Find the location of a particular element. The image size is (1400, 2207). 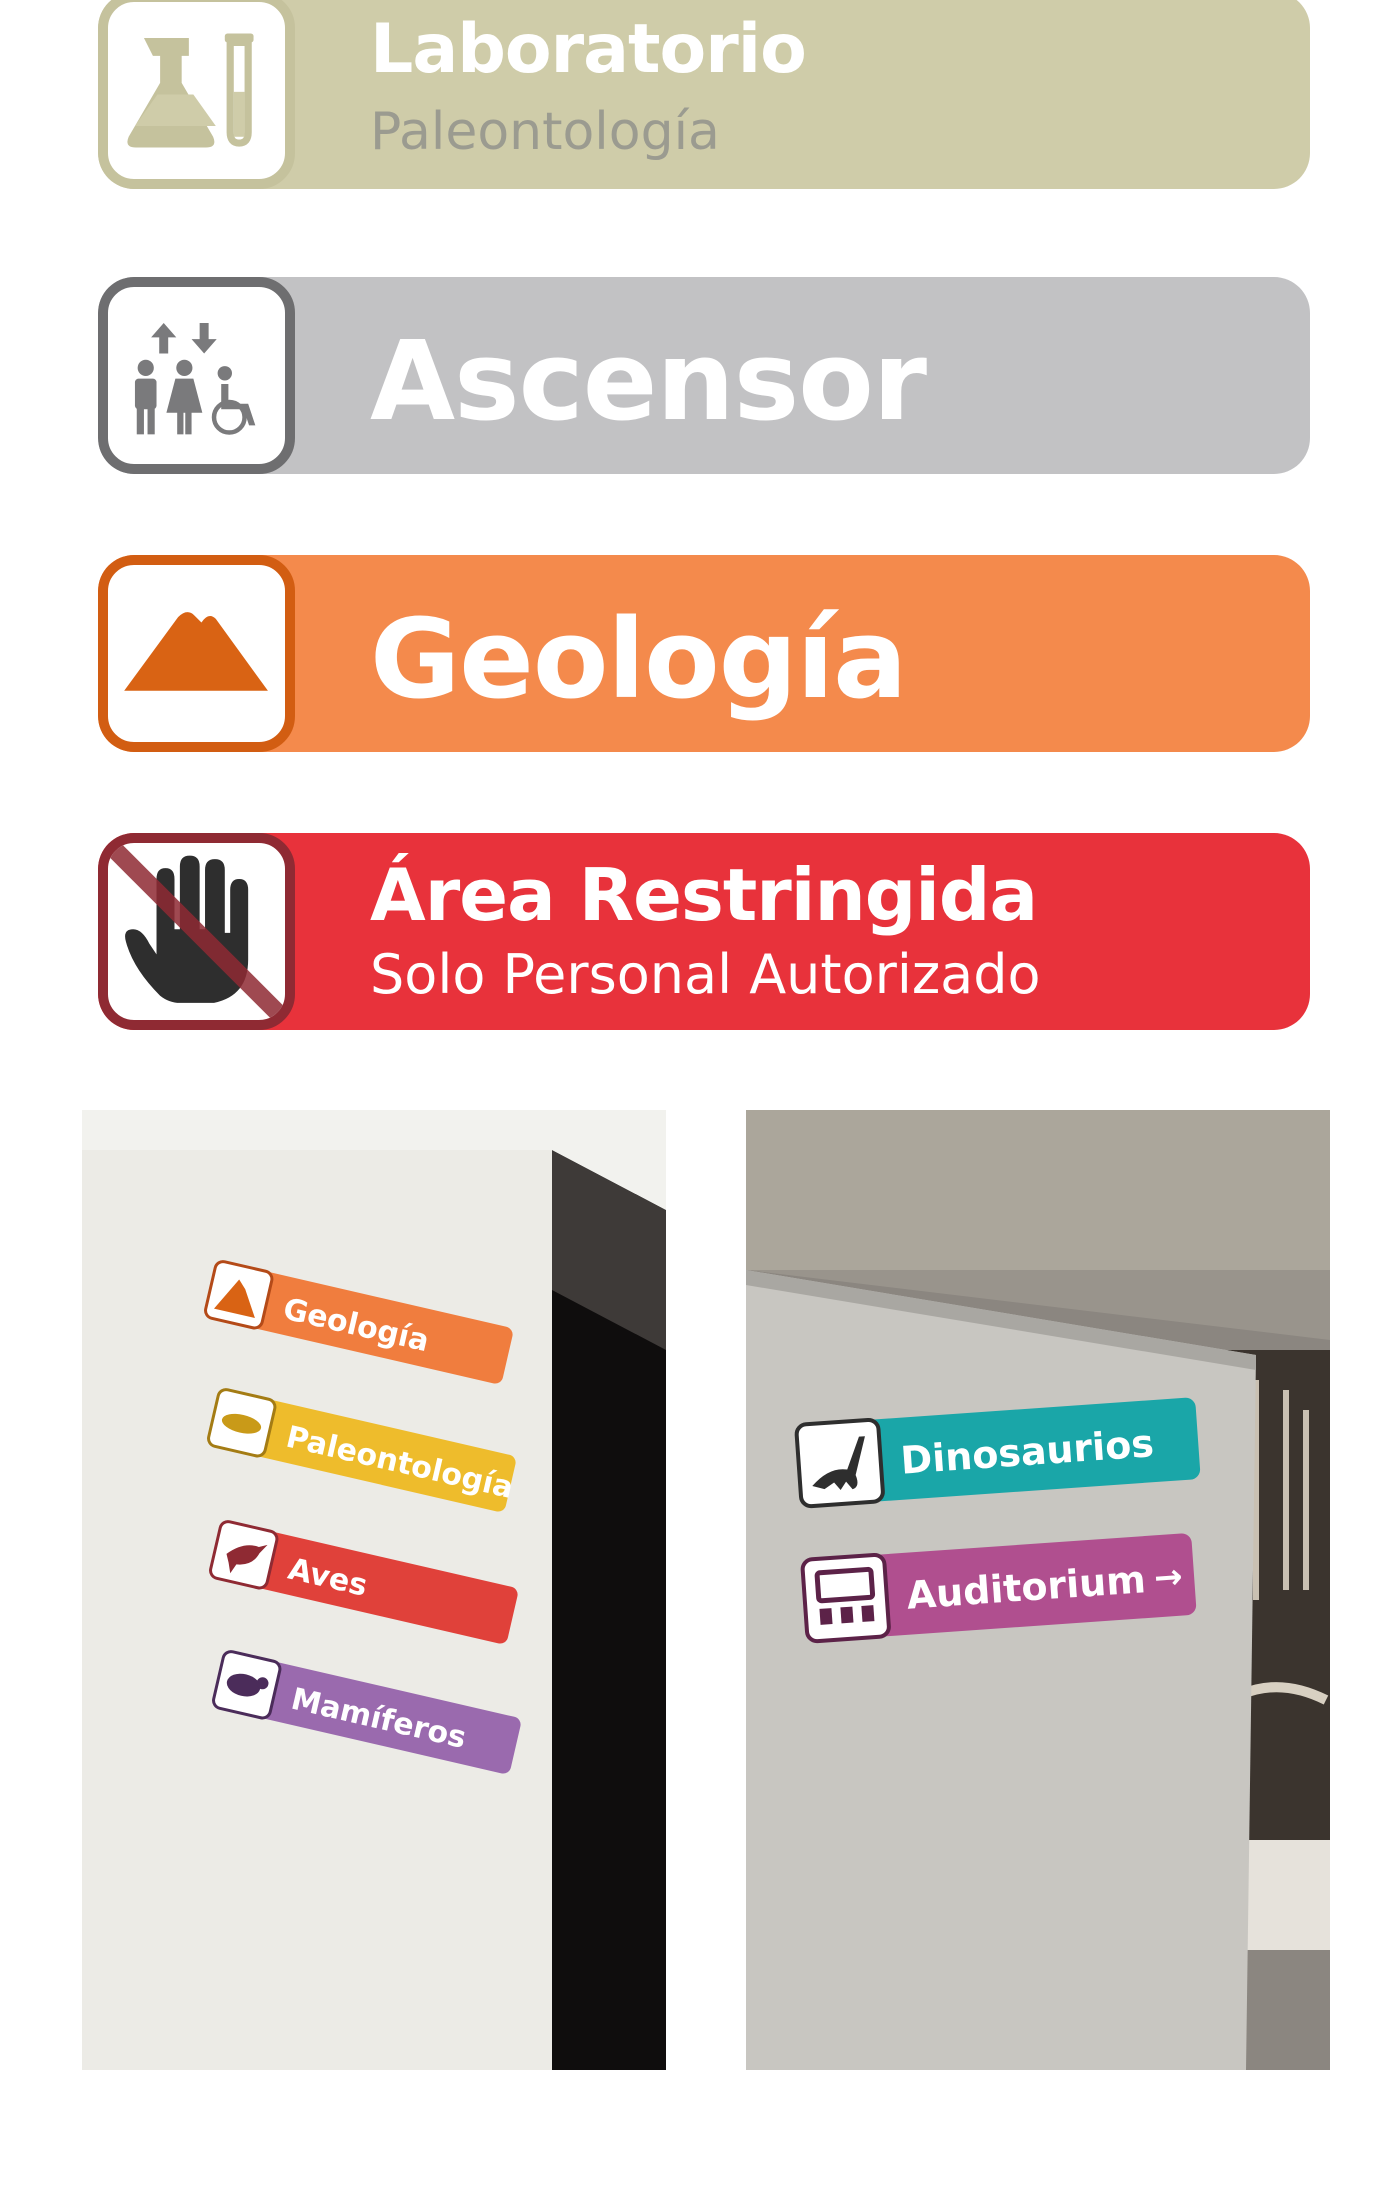

sign-ascensor: Ascensor is located at coordinates (704, 375).